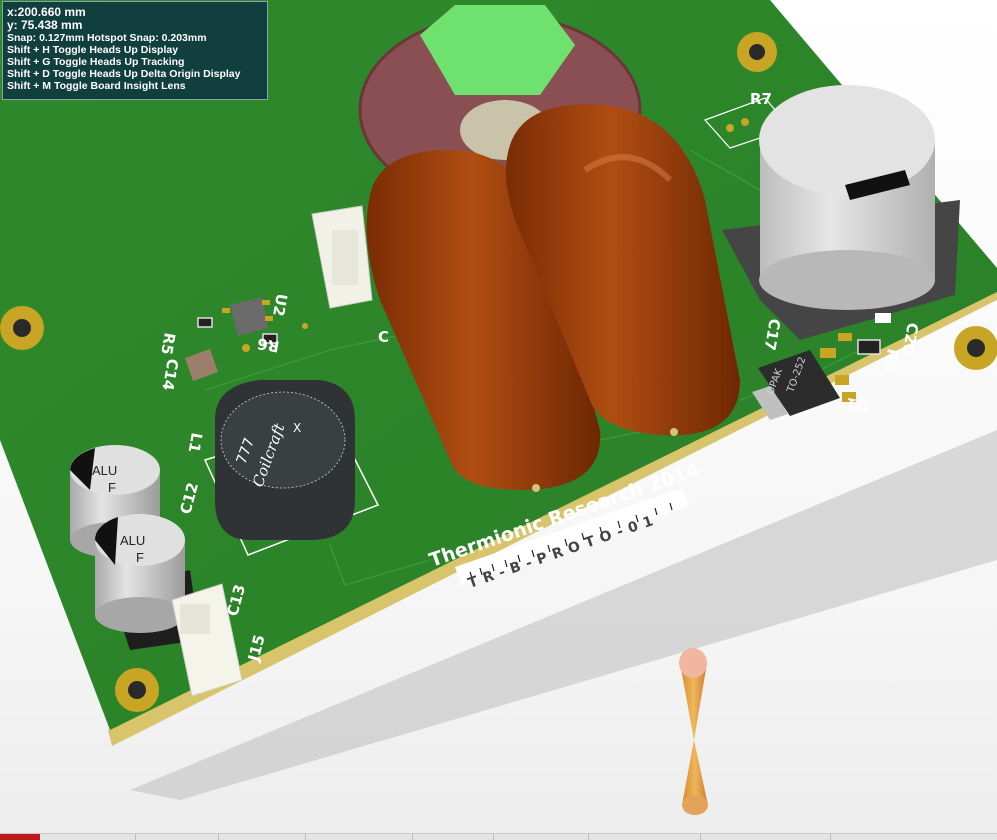  Describe the element at coordinates (112, 487) in the screenshot. I see `cap1-marking-f: F` at that location.